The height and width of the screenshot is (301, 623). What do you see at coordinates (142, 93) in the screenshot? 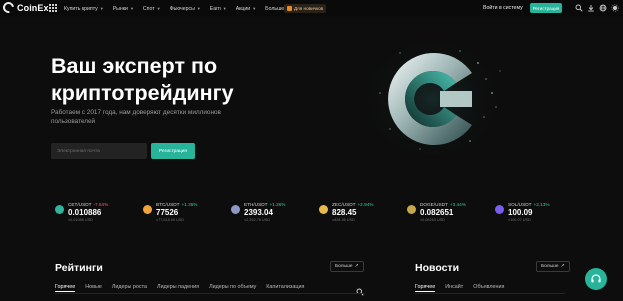
I see `hero-title-line: криптотрейдингу` at bounding box center [142, 93].